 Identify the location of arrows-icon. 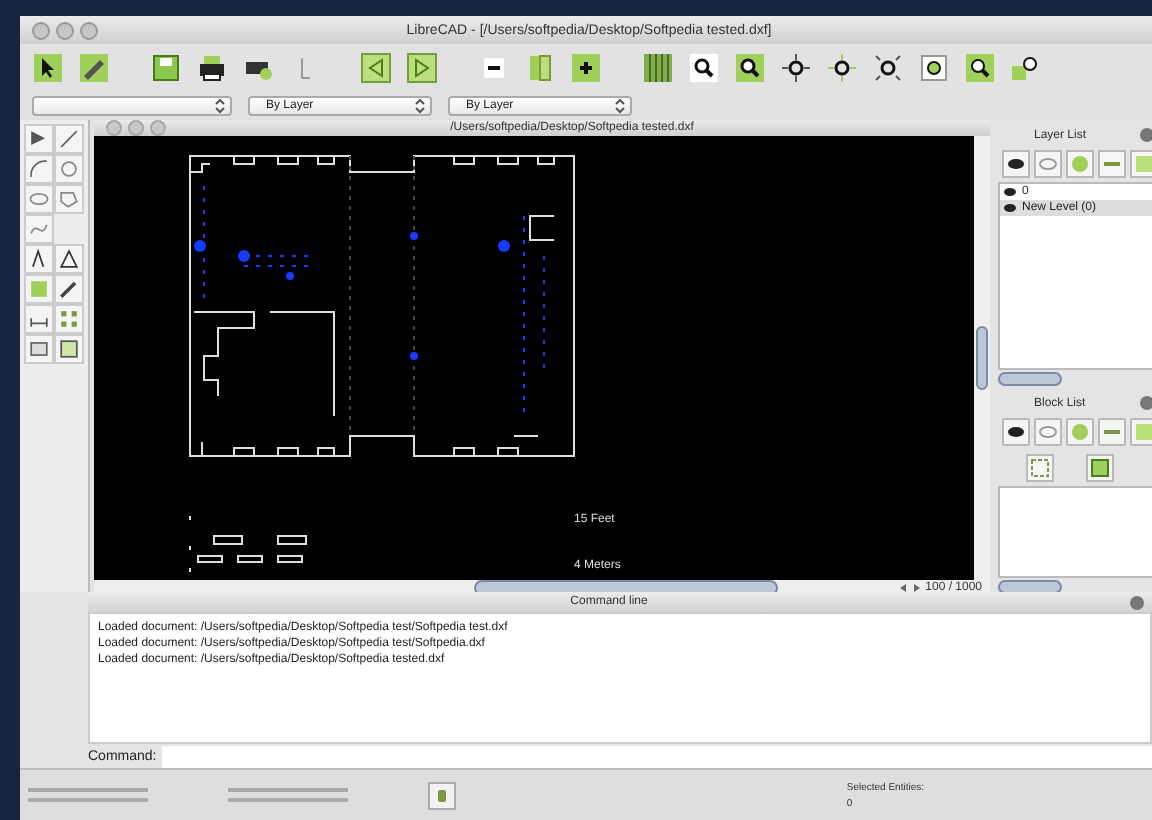
(909, 588).